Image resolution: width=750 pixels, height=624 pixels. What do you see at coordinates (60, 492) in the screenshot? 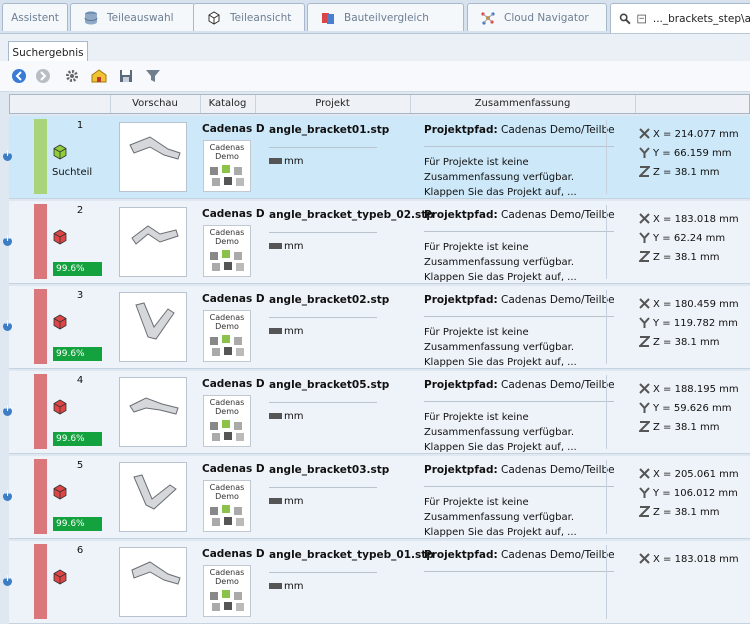
I see `part-cube-icon` at bounding box center [60, 492].